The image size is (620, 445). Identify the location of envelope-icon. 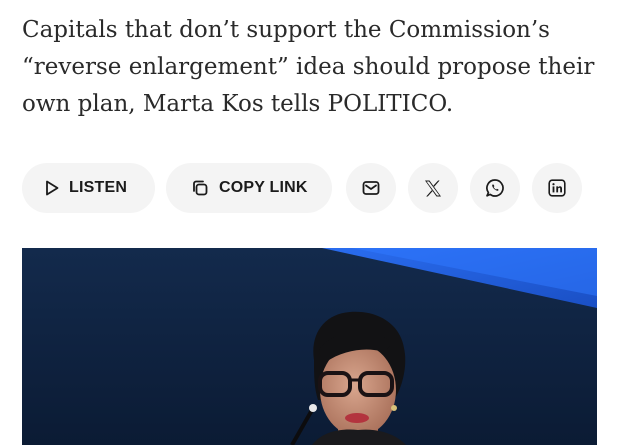
(371, 188).